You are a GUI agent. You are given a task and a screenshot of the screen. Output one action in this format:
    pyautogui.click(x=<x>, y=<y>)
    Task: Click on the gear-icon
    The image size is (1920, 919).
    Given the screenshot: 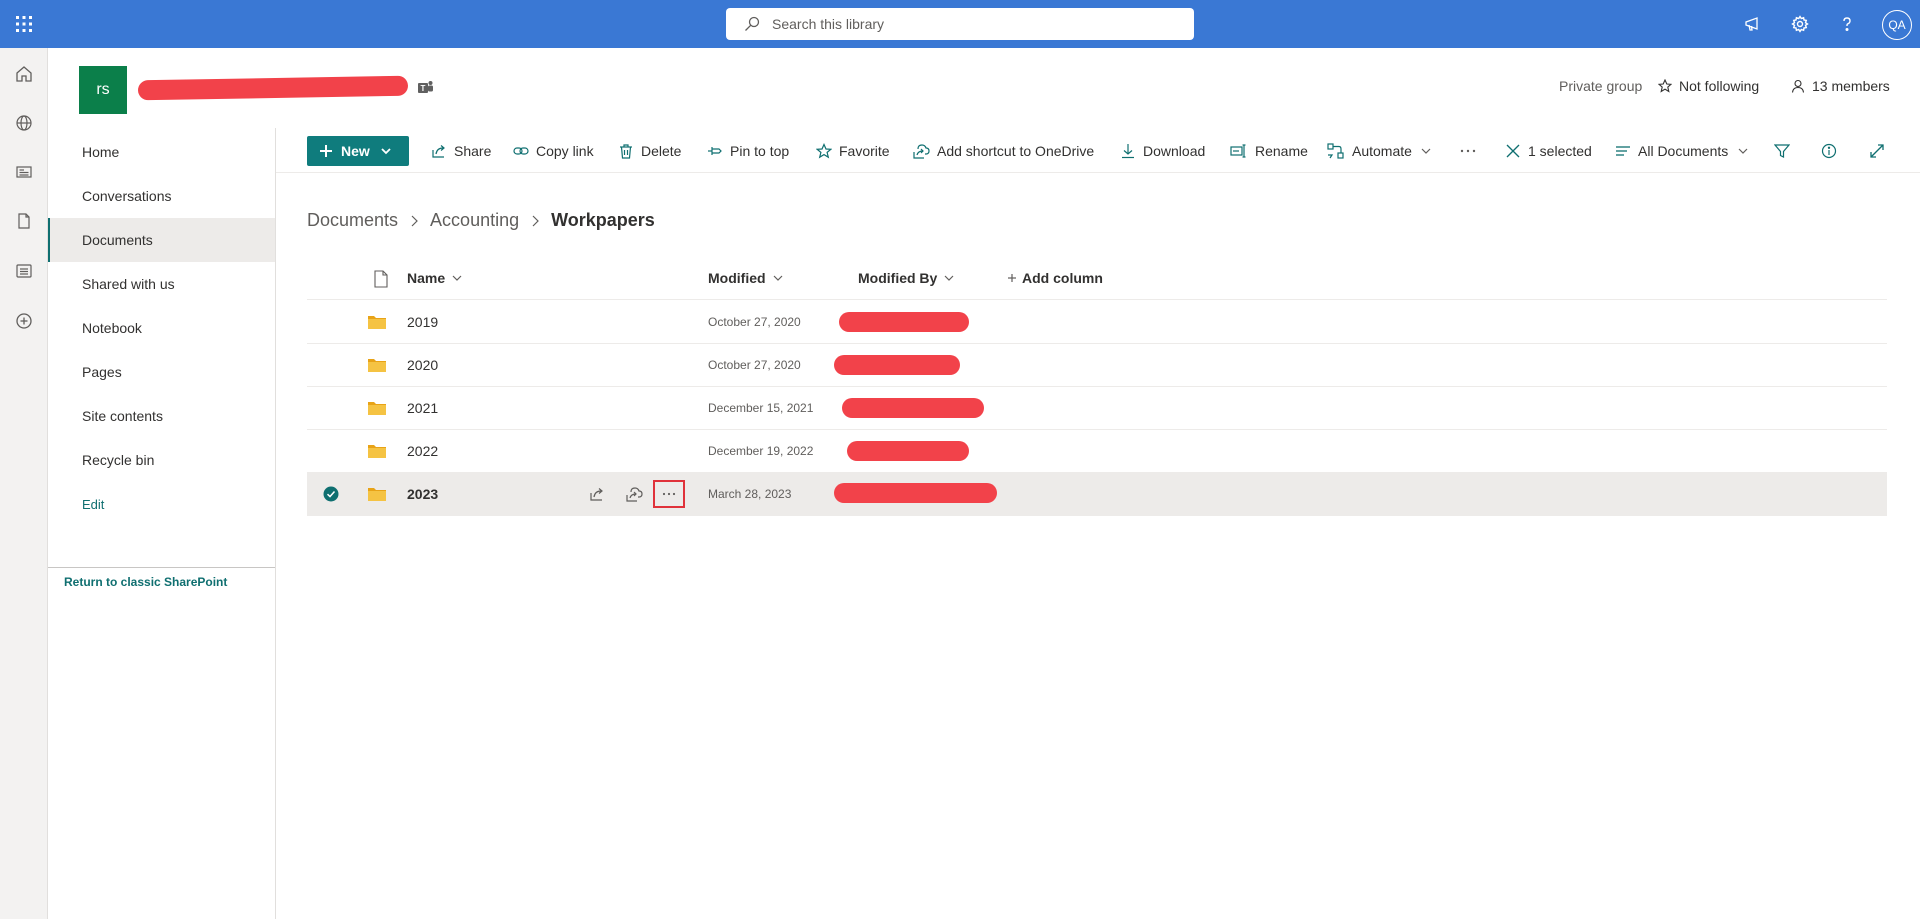 What is the action you would take?
    pyautogui.click(x=1800, y=24)
    